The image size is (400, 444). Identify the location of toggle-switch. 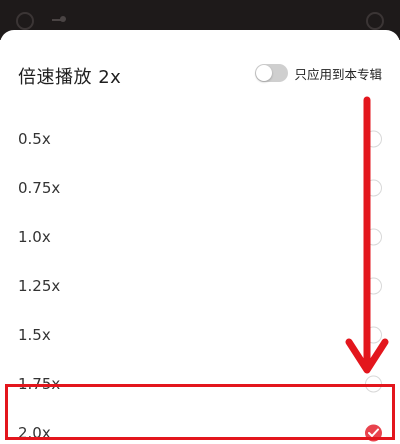
(272, 73).